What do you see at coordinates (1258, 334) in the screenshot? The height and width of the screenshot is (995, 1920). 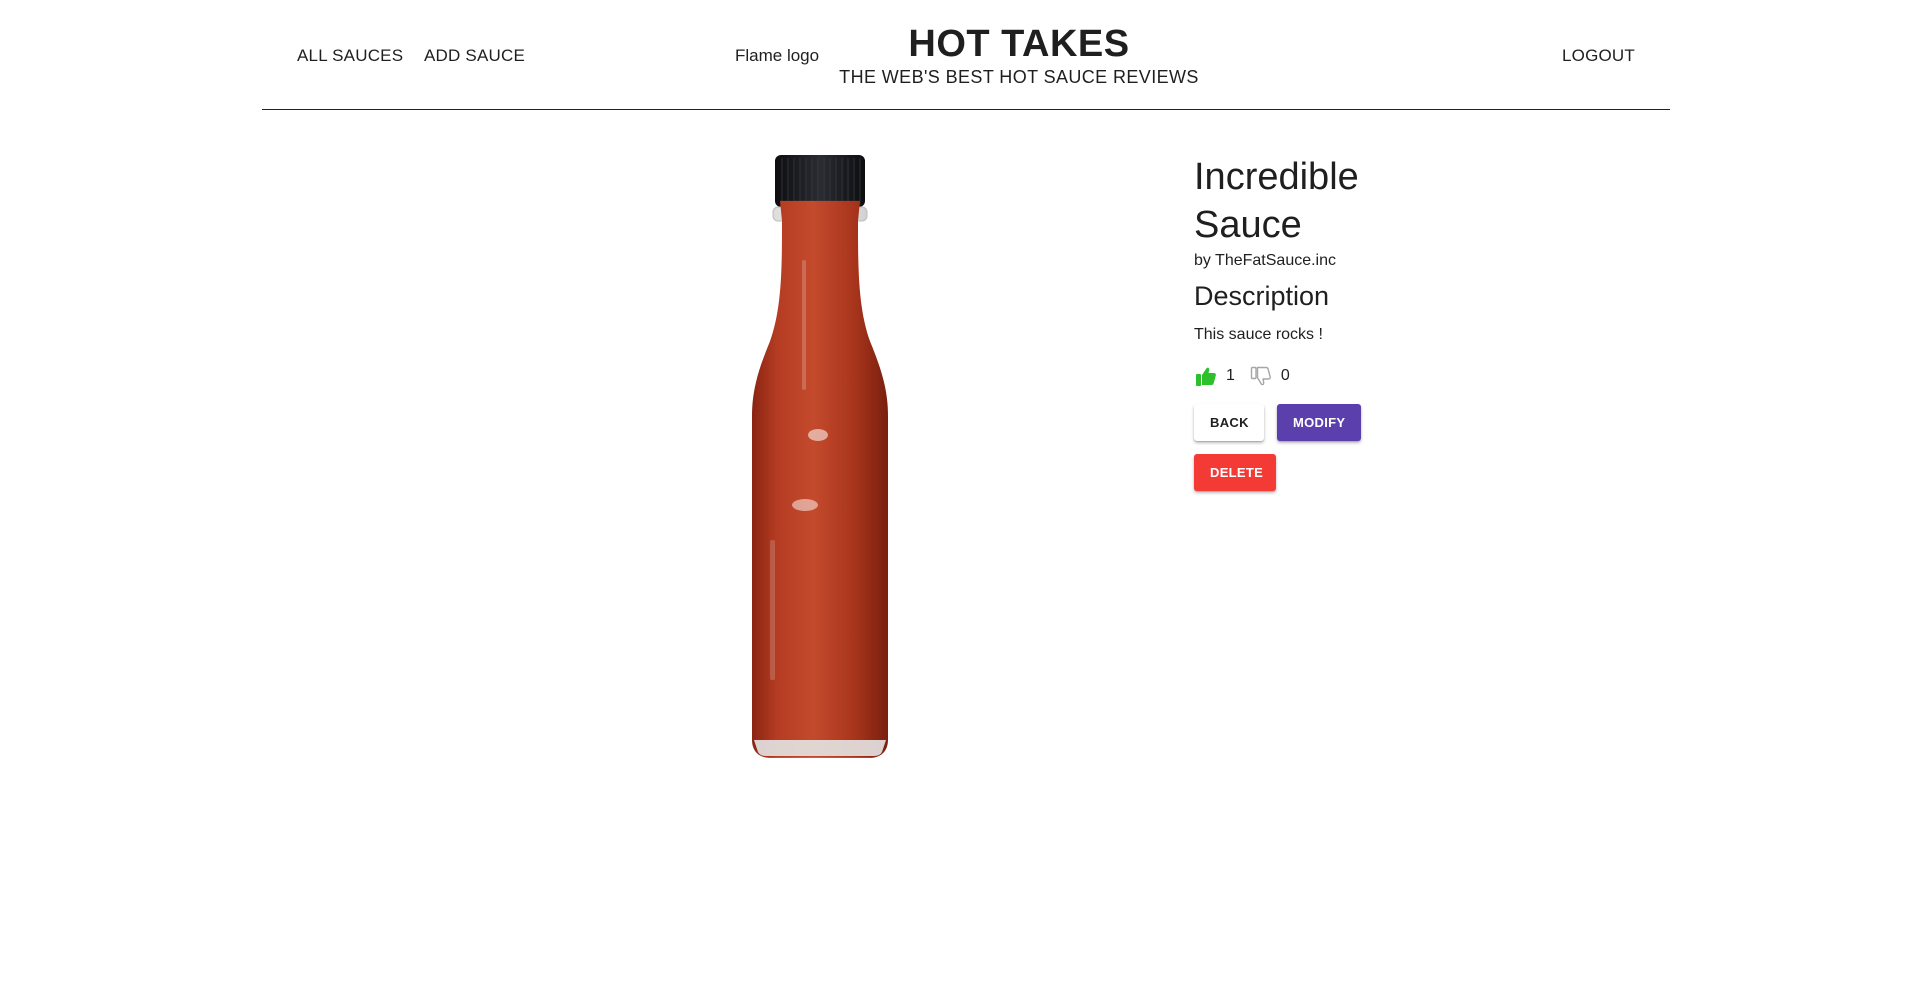 I see `sauce-description: This sauce rocks !` at bounding box center [1258, 334].